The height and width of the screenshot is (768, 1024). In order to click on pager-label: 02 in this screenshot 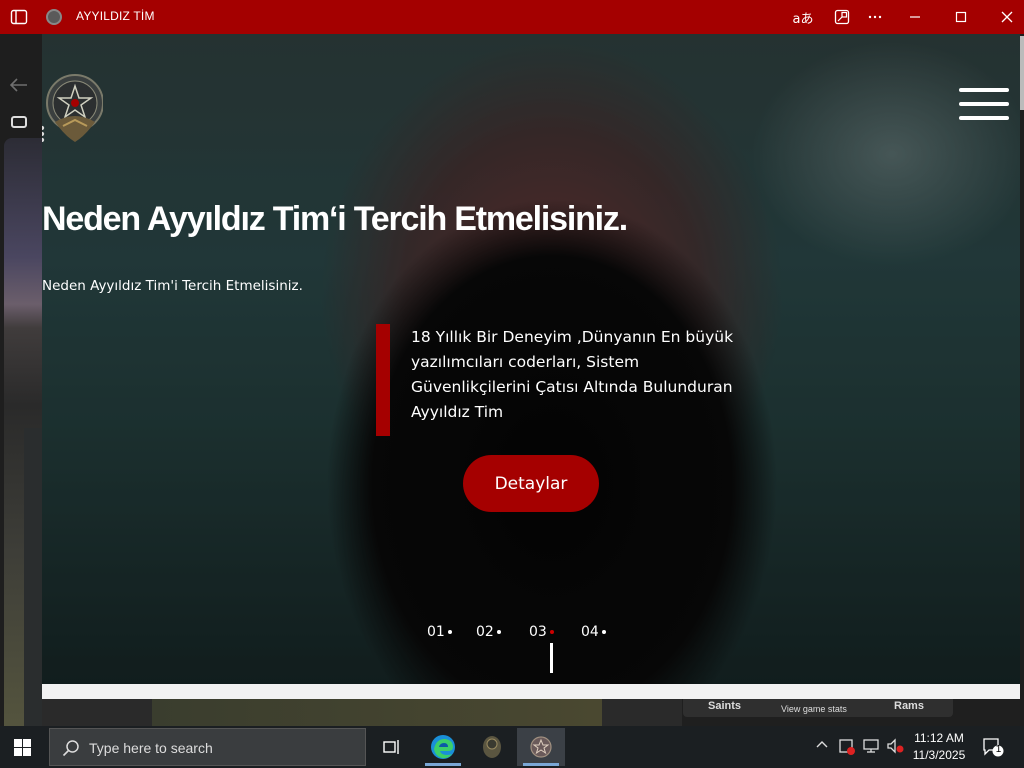, I will do `click(485, 632)`.